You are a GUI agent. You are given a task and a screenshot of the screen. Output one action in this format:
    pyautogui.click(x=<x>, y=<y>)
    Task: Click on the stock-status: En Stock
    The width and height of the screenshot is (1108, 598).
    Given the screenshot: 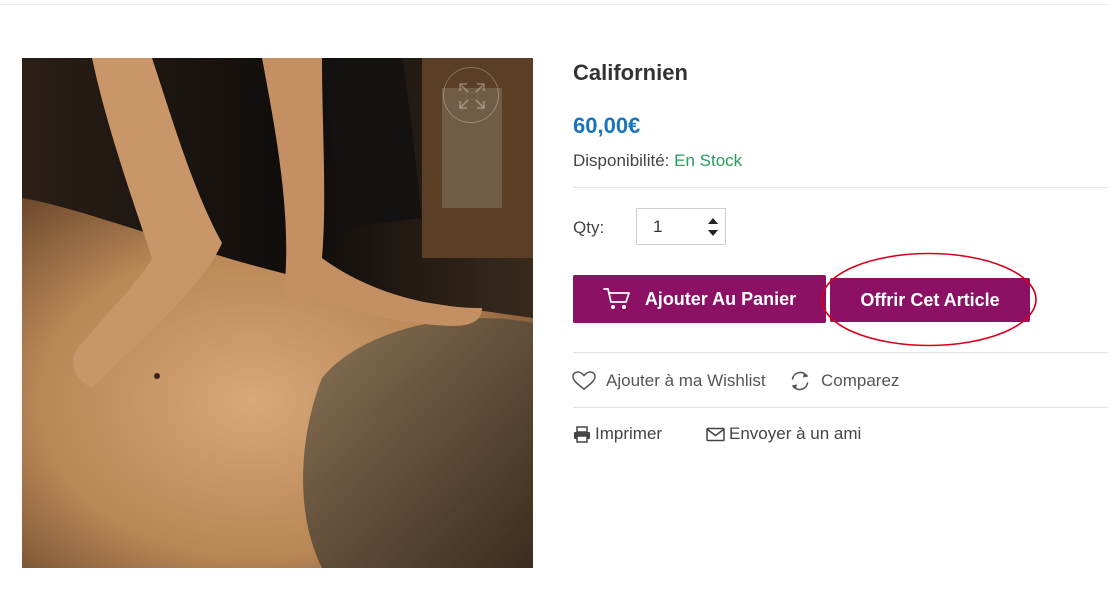 What is the action you would take?
    pyautogui.click(x=708, y=160)
    